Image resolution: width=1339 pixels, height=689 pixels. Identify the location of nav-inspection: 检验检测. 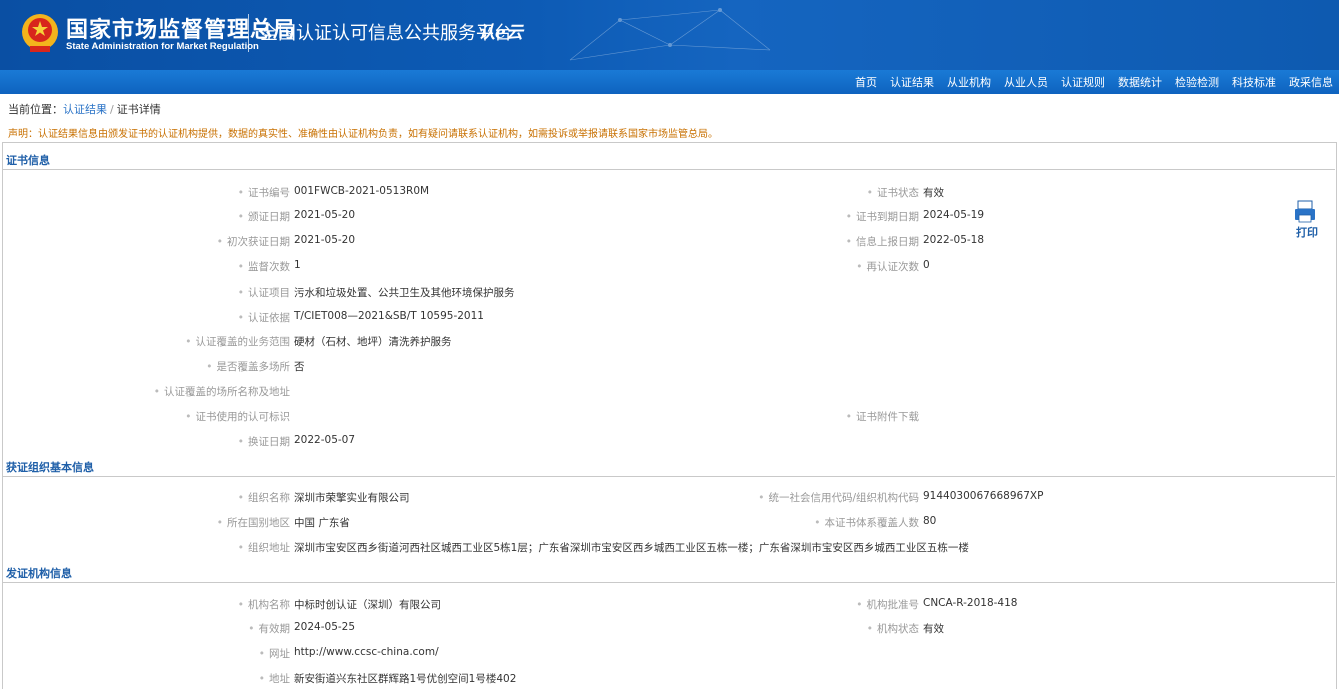
(1197, 82).